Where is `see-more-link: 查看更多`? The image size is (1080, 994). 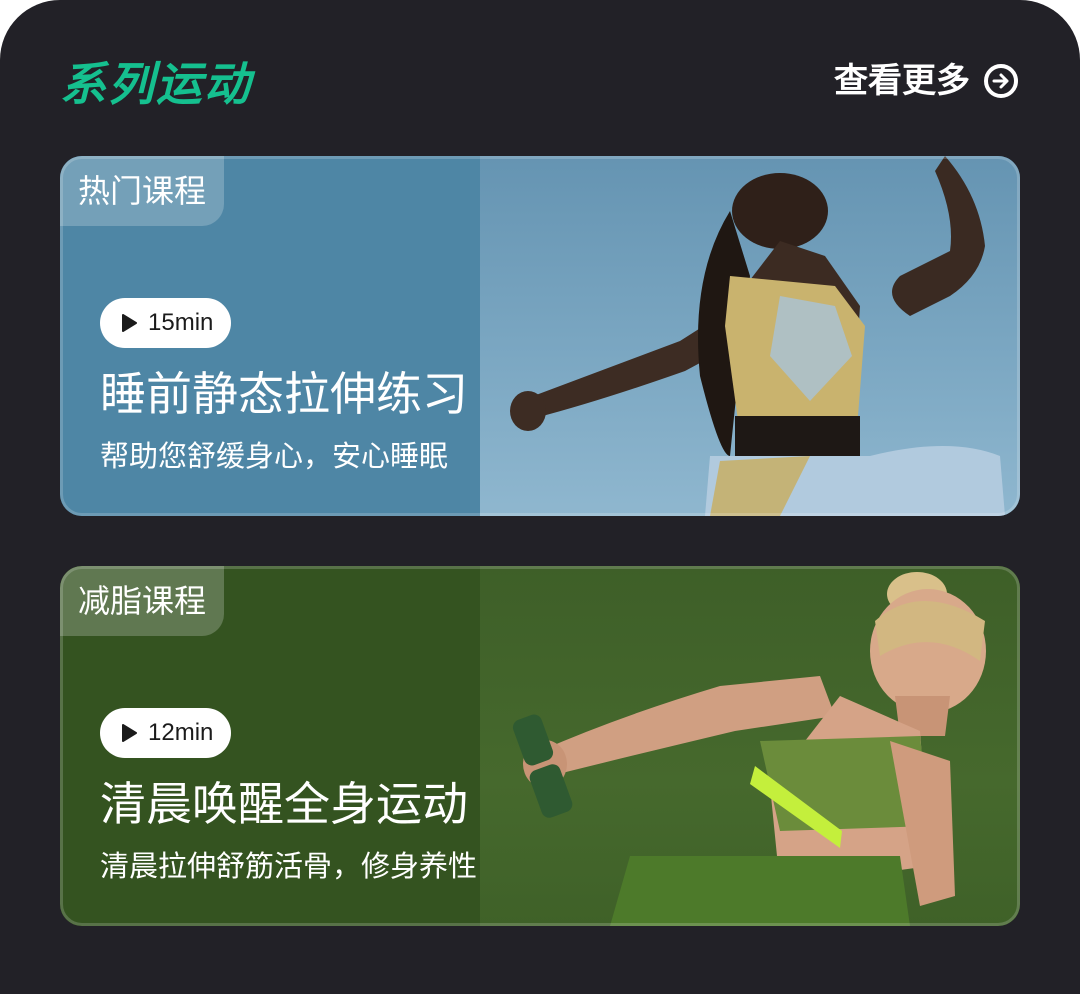
see-more-link: 查看更多 is located at coordinates (926, 81).